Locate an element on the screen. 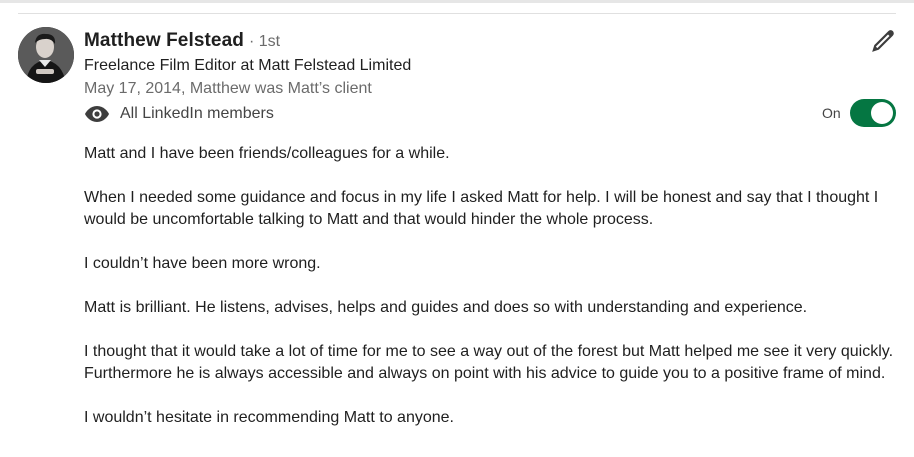  pencil-icon is located at coordinates (883, 41).